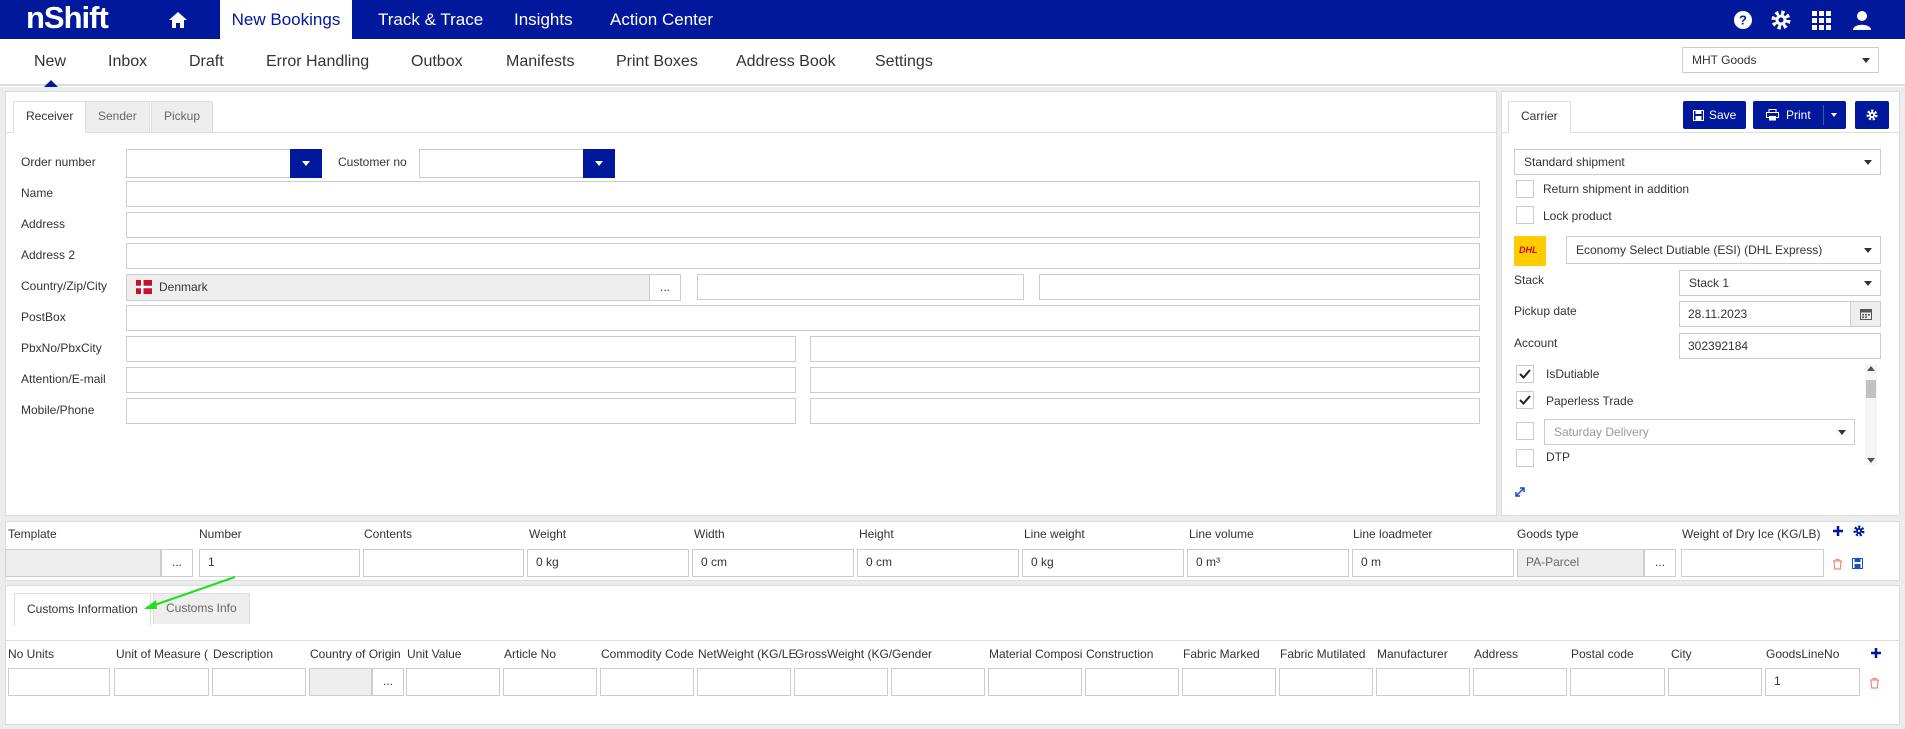 The width and height of the screenshot is (1905, 729). Describe the element at coordinates (1423, 682) in the screenshot. I see `manufacturer-input` at that location.